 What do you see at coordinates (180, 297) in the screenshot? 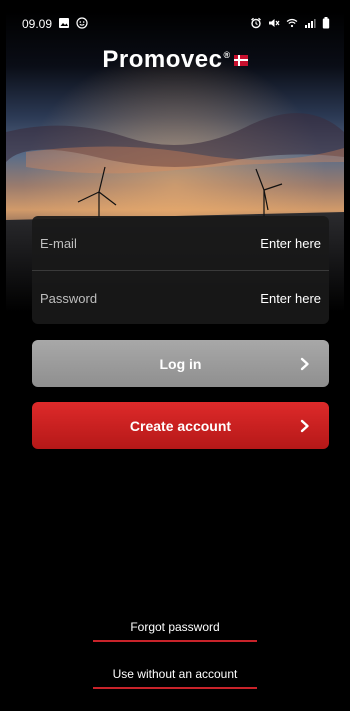
I see `password-field: Password Enter here` at bounding box center [180, 297].